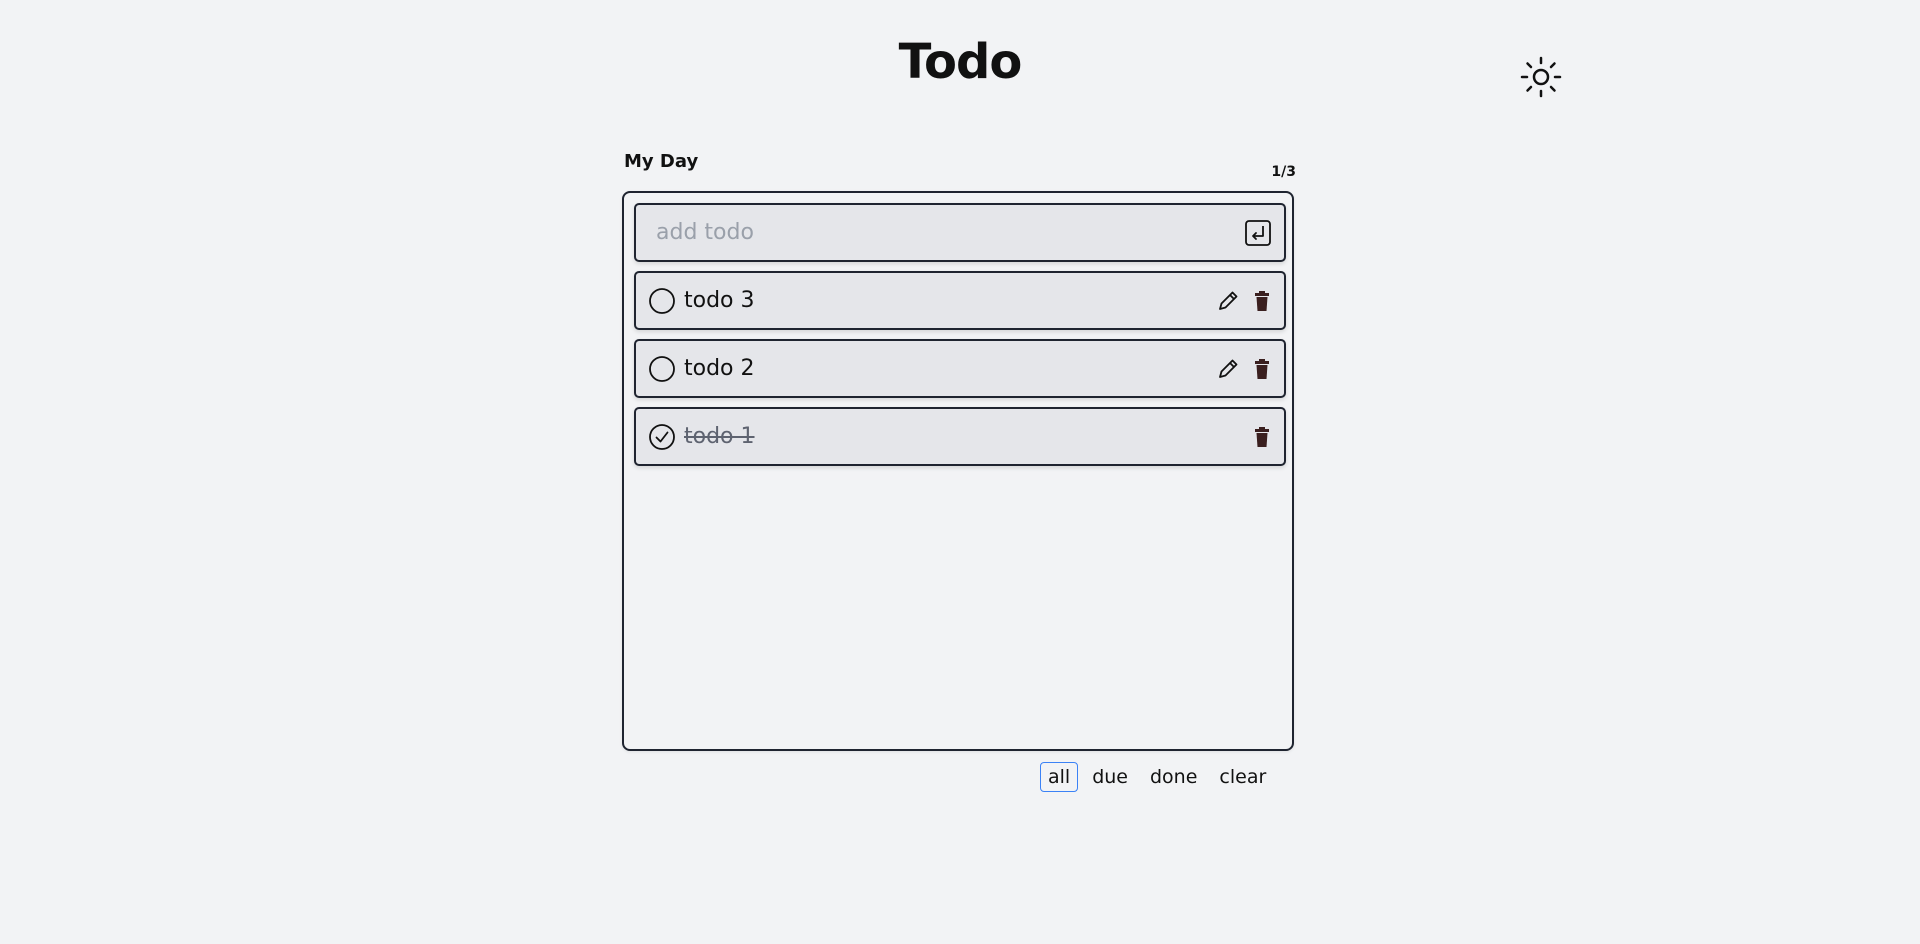  Describe the element at coordinates (960, 62) in the screenshot. I see `app-title: Todo` at that location.